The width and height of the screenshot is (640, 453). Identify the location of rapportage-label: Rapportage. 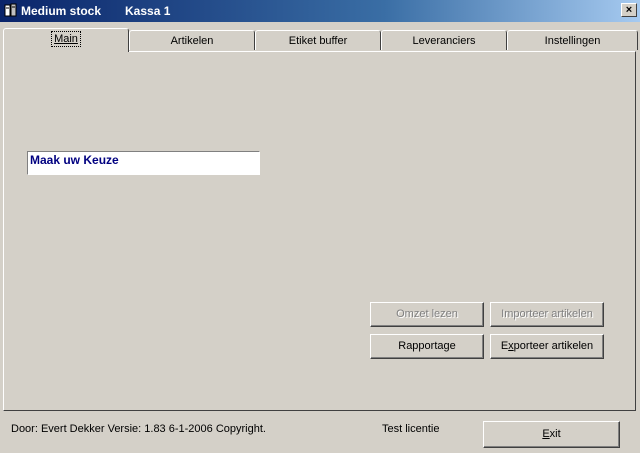
(427, 346).